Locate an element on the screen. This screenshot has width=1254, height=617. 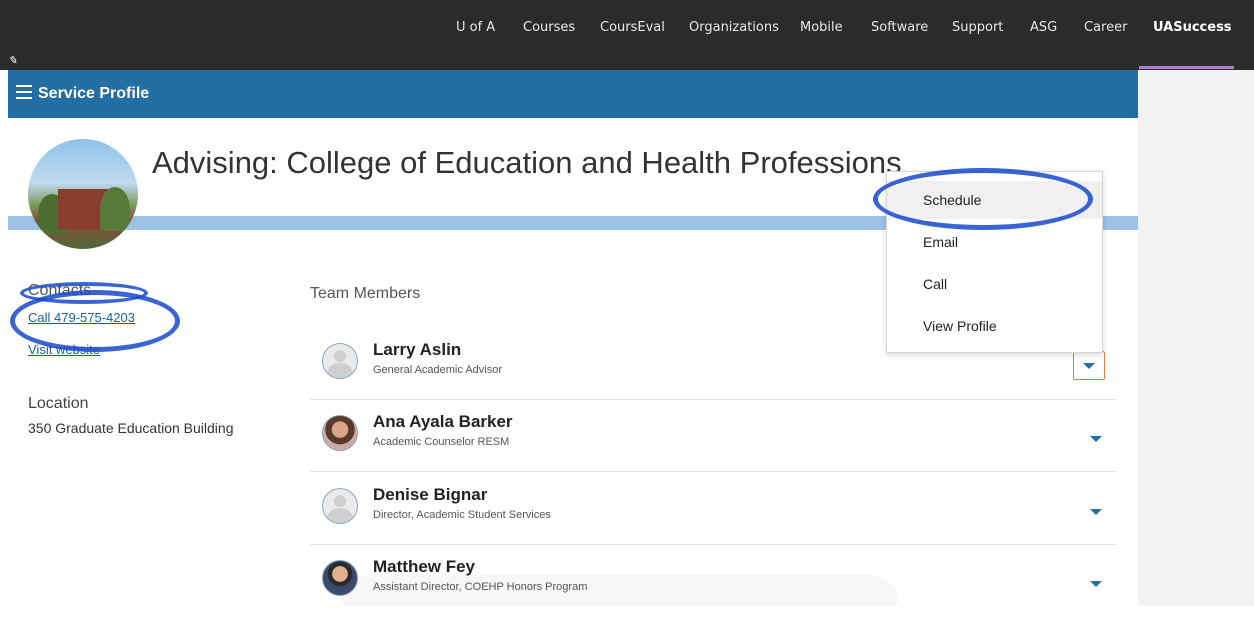
nav-link-mobile: Mobile is located at coordinates (821, 27).